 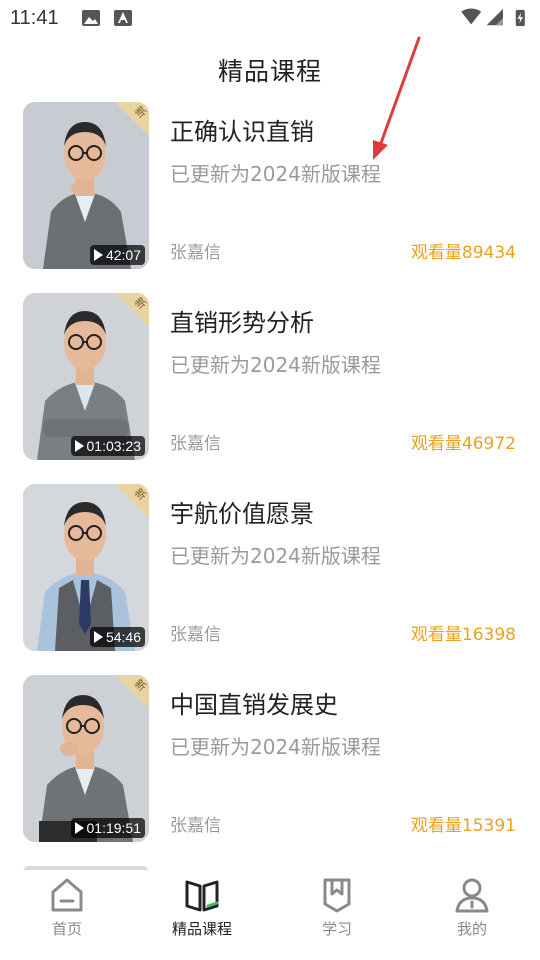 What do you see at coordinates (86, 376) in the screenshot?
I see `course-thumbnail: 新 01:03:23` at bounding box center [86, 376].